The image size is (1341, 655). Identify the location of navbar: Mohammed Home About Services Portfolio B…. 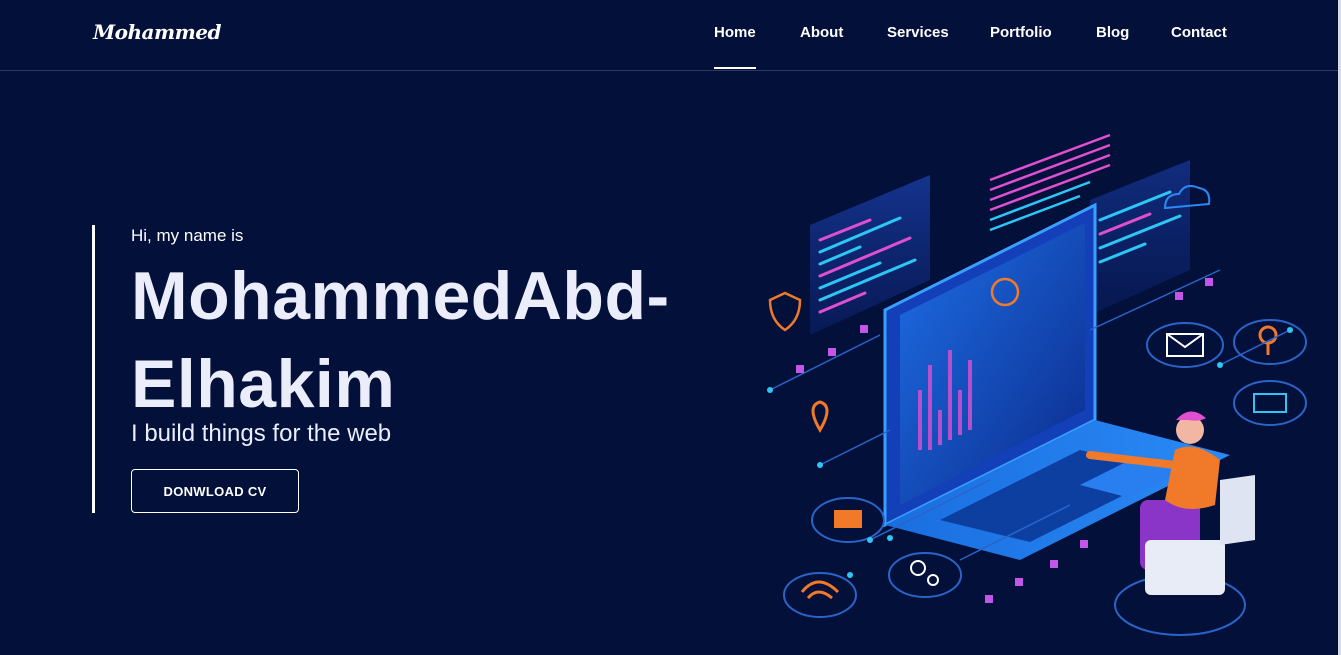
(670, 35).